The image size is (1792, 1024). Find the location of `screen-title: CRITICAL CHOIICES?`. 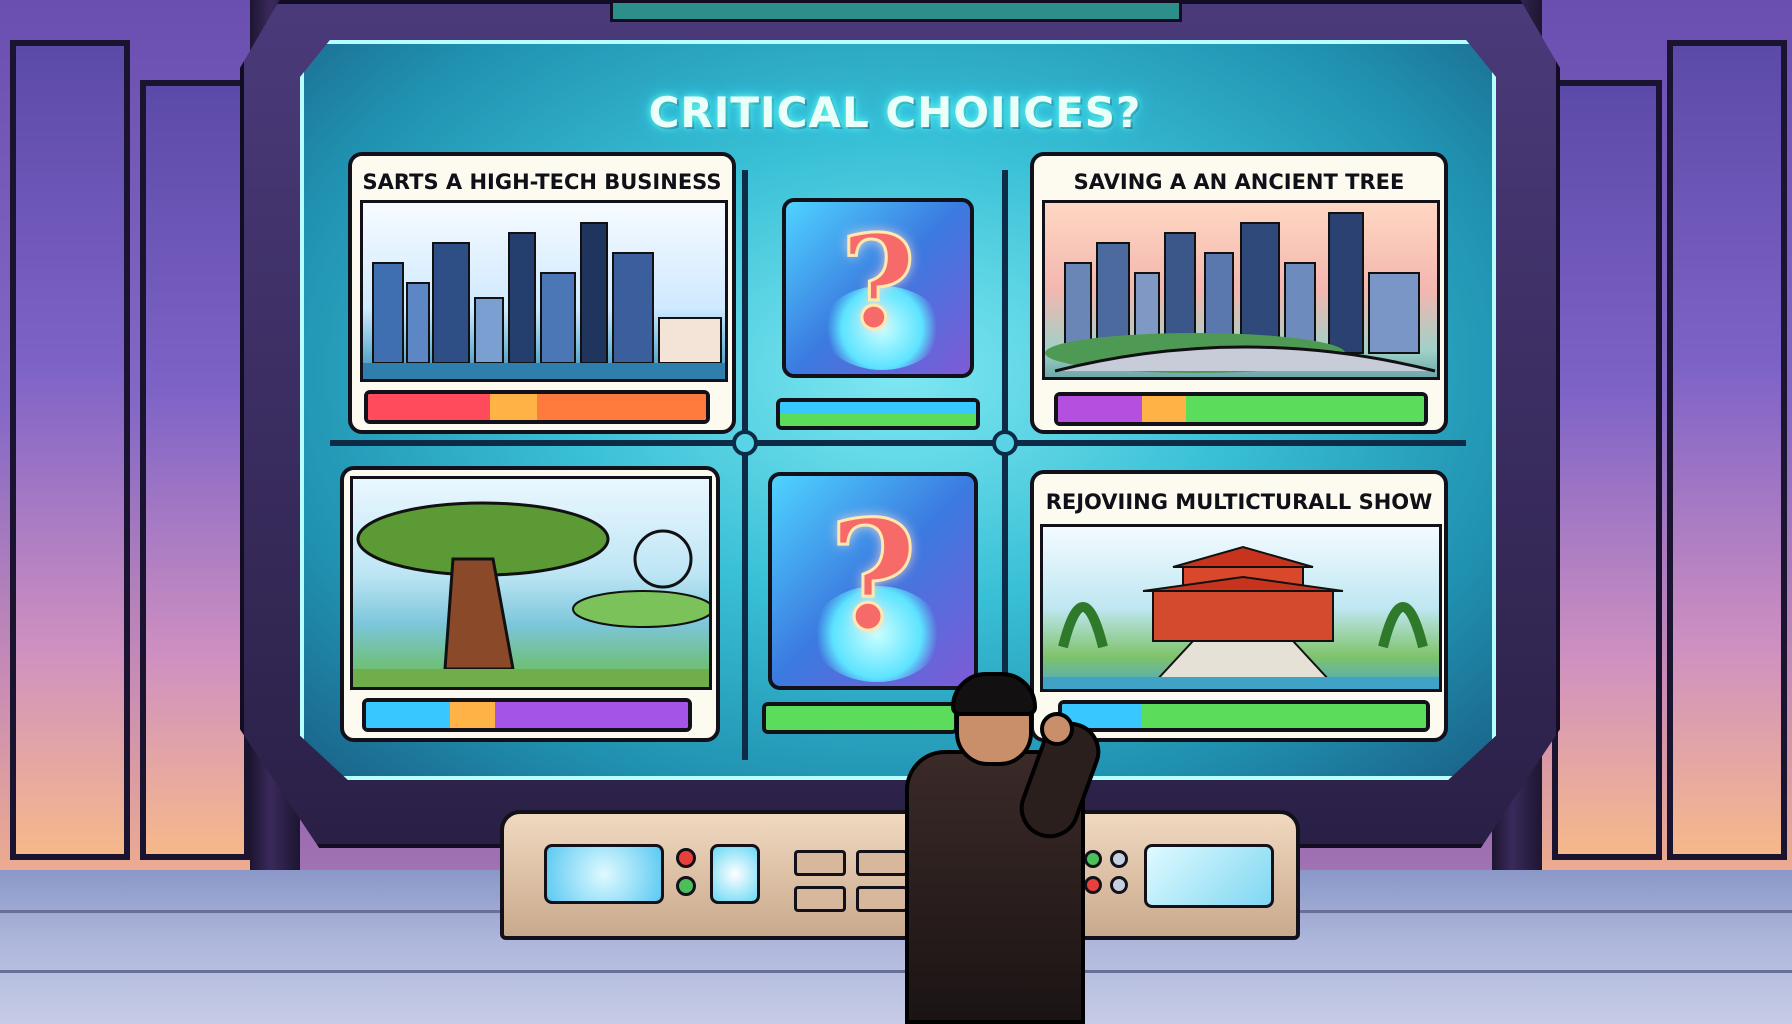

screen-title: CRITICAL CHOIICES? is located at coordinates (895, 112).